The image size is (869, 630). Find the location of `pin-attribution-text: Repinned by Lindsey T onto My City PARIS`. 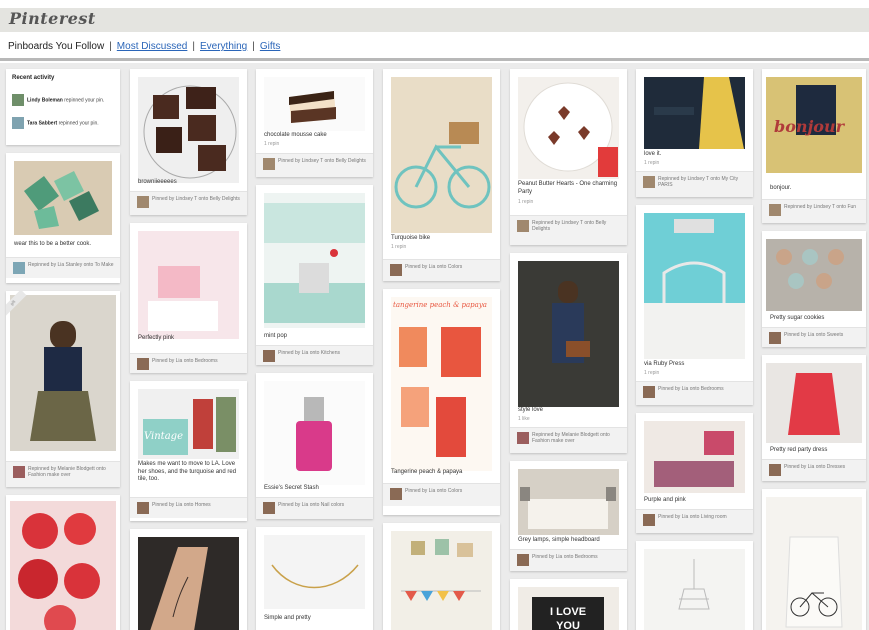

pin-attribution-text: Repinned by Lindsey T onto My City PARIS is located at coordinates (703, 182).